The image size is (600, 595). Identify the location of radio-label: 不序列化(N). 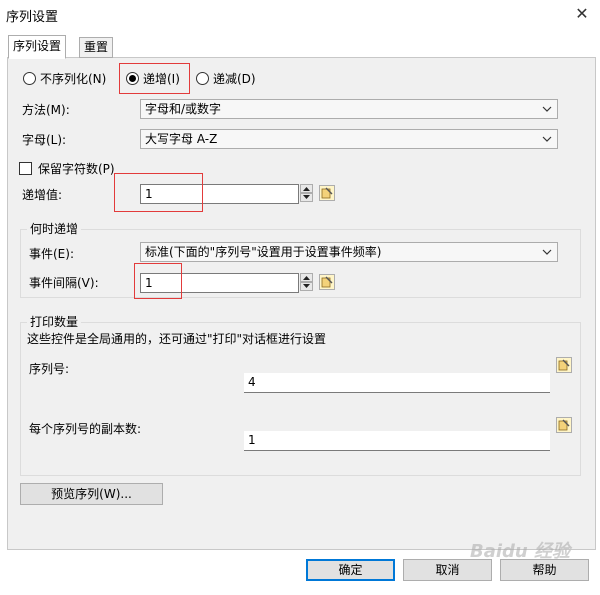
(73, 78).